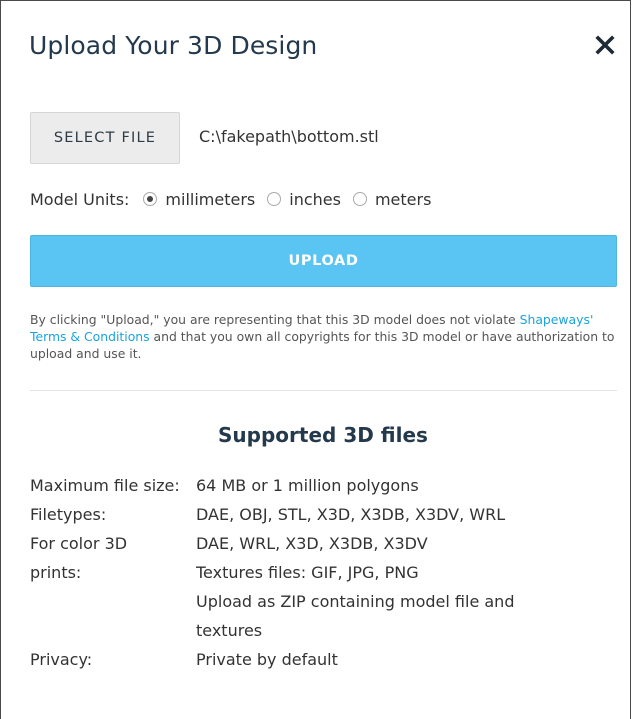  What do you see at coordinates (289, 136) in the screenshot?
I see `selected-file-path: C:\fakepath\bottom.stl` at bounding box center [289, 136].